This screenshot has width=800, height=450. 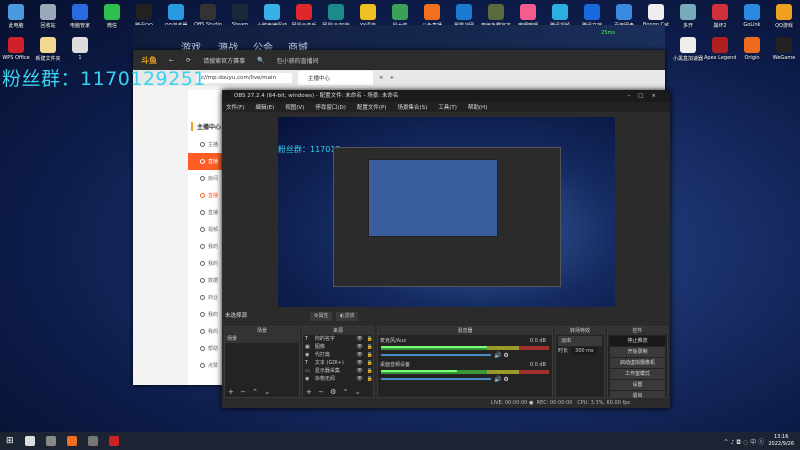 I want to click on control-button: 开始录制, so click(x=637, y=352).